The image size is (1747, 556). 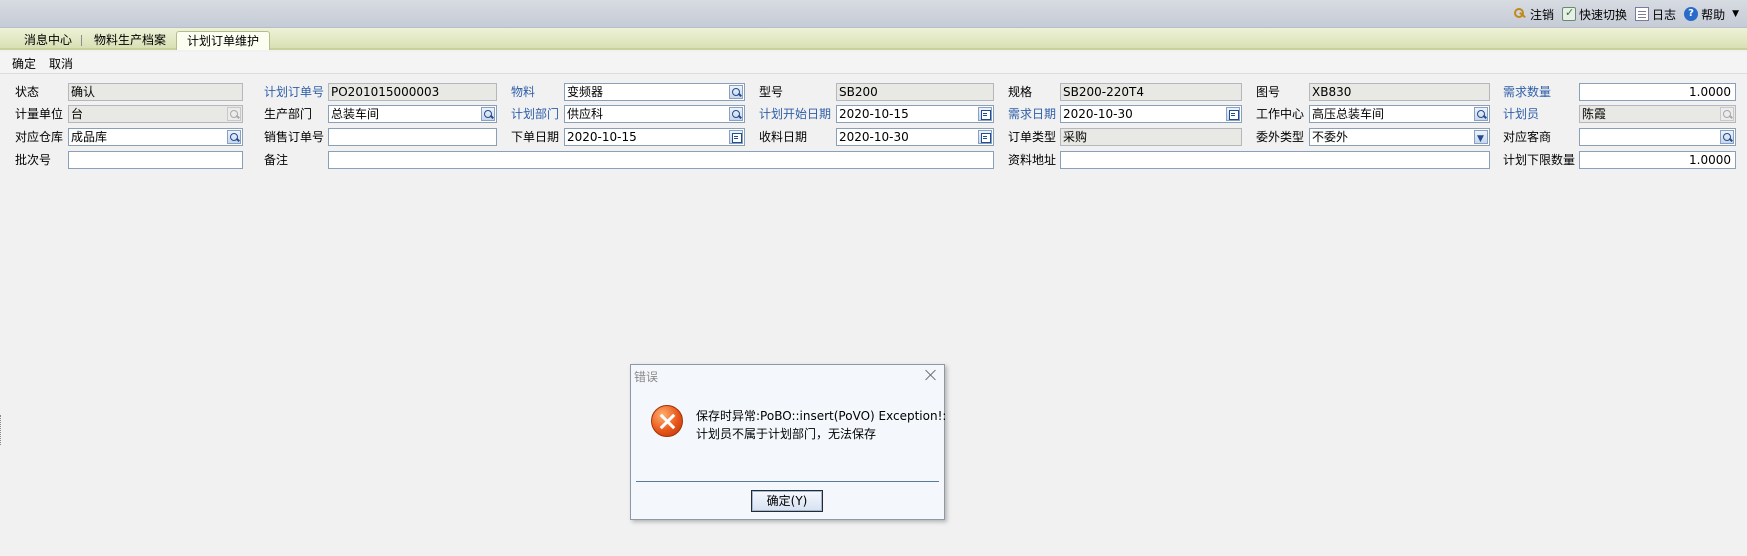 I want to click on log-label: 日志, so click(x=1664, y=14).